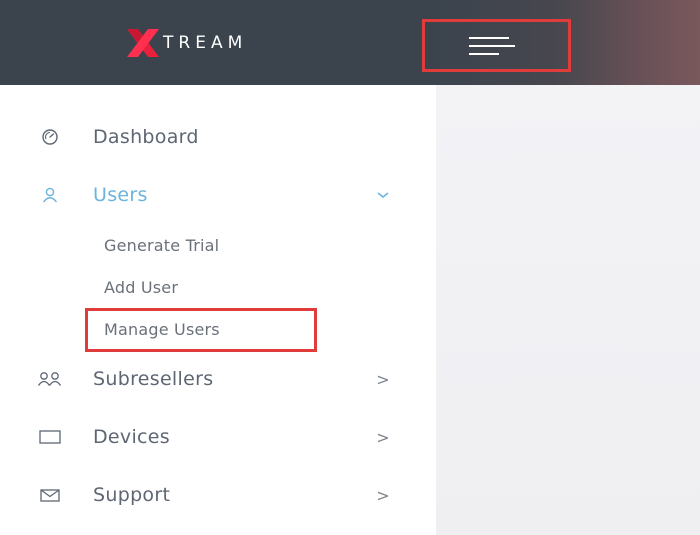  What do you see at coordinates (218, 379) in the screenshot?
I see `sidebar-item-subresellers: Subresellers >` at bounding box center [218, 379].